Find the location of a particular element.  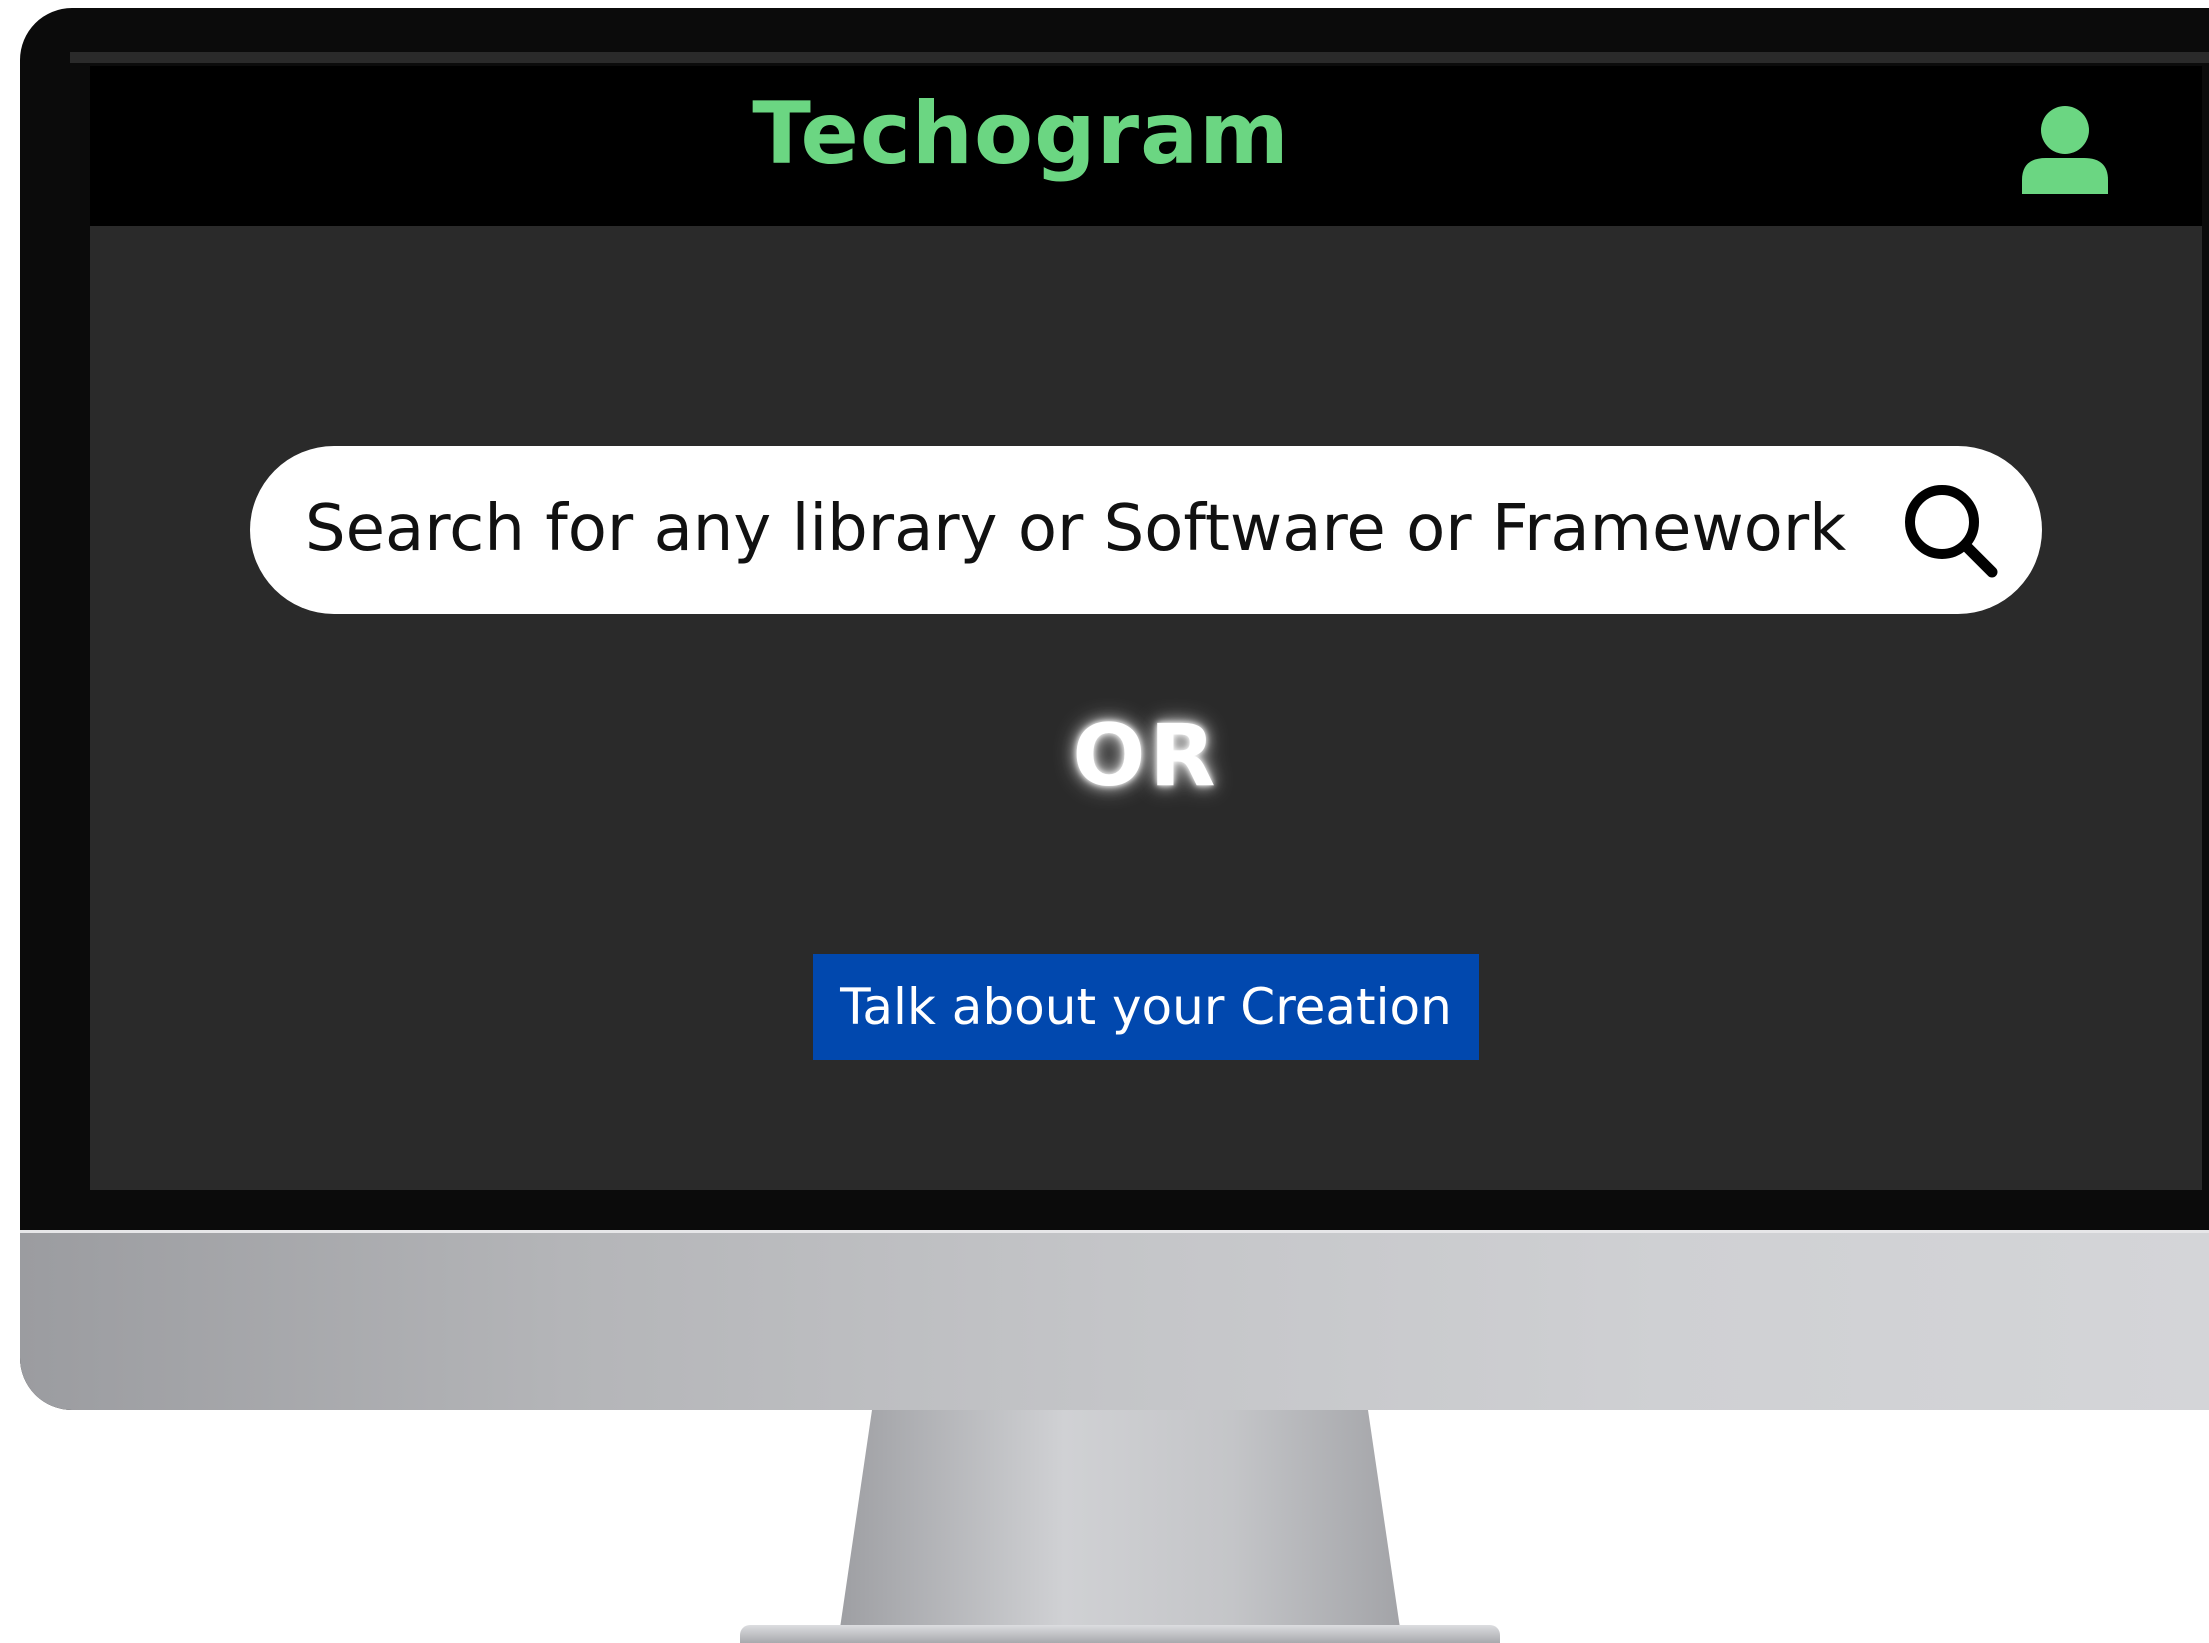

app-header: Techogram is located at coordinates (1146, 146).